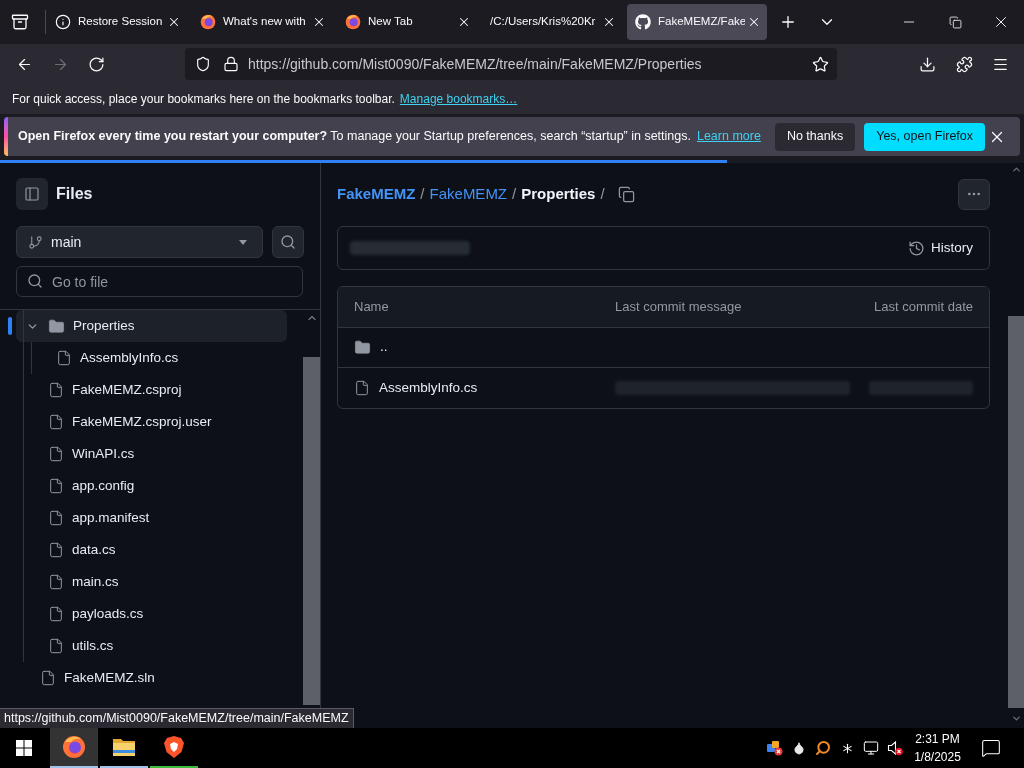 The width and height of the screenshot is (1024, 768). Describe the element at coordinates (407, 22) in the screenshot. I see `browser-tab: New Tab` at that location.